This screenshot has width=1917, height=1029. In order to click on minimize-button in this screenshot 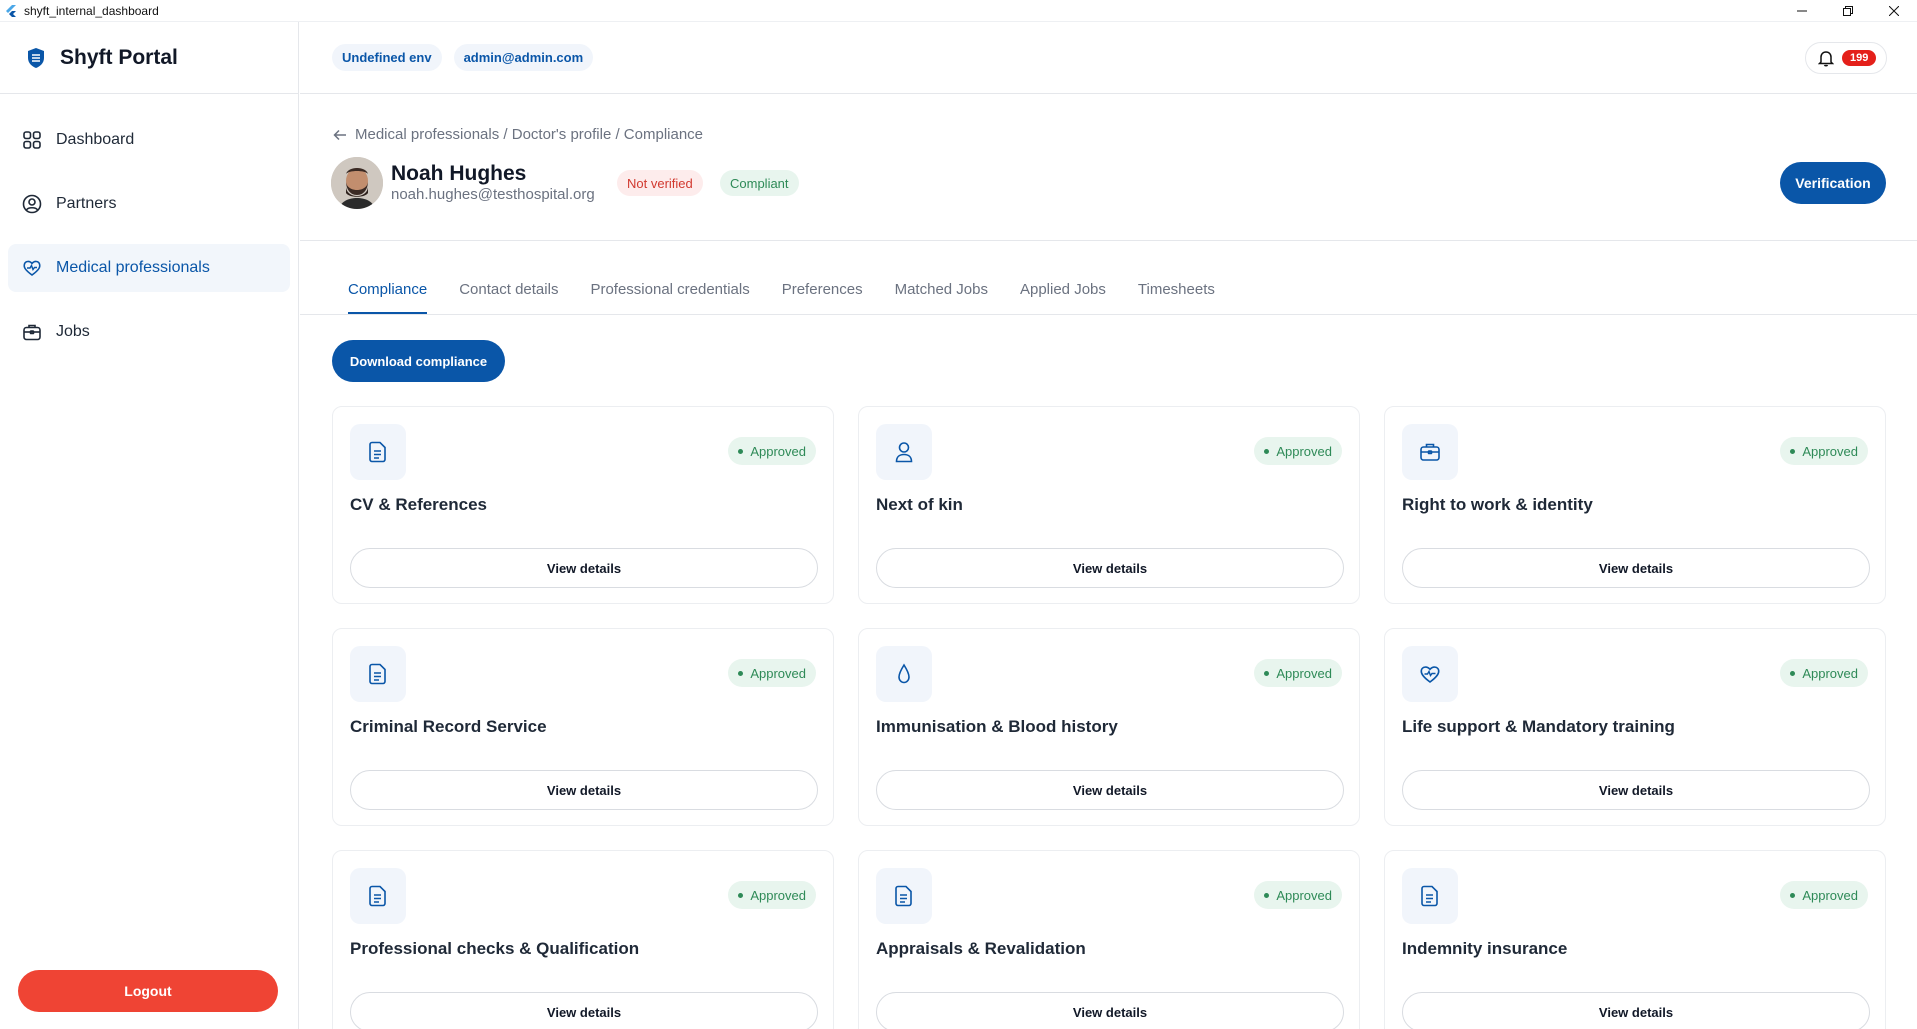, I will do `click(1802, 11)`.